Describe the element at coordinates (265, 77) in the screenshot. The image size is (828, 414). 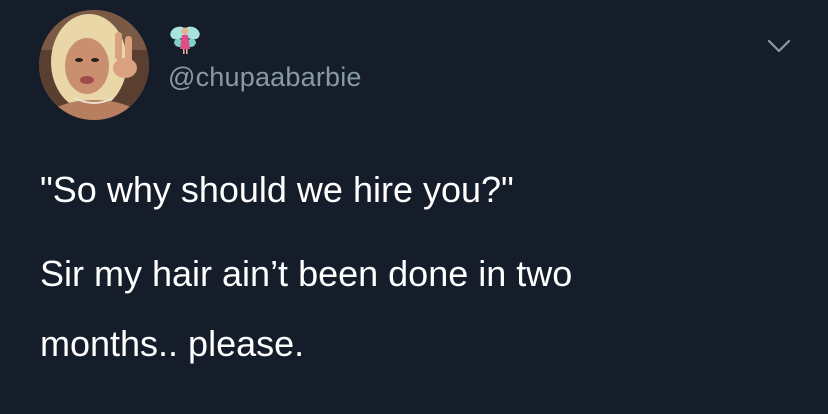
I see `user-handle: @chupaabarbie` at that location.